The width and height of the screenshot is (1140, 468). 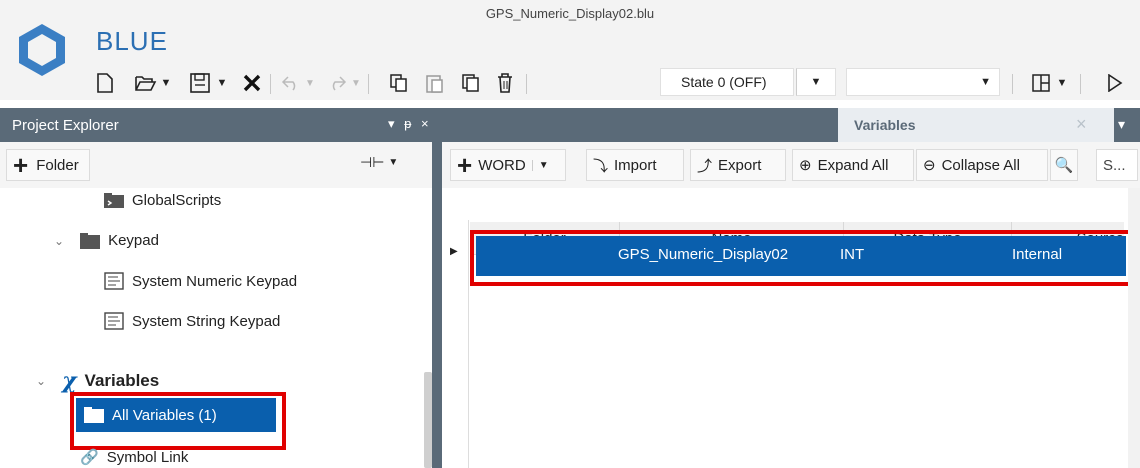 What do you see at coordinates (122, 380) in the screenshot?
I see `tree-item-label: Variables` at bounding box center [122, 380].